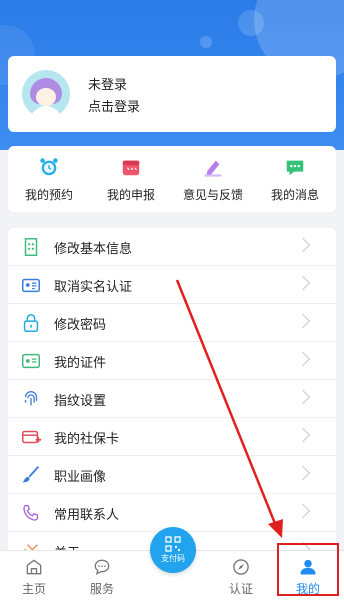  I want to click on menu-item-social-security-card: 我的社保卡, so click(172, 437).